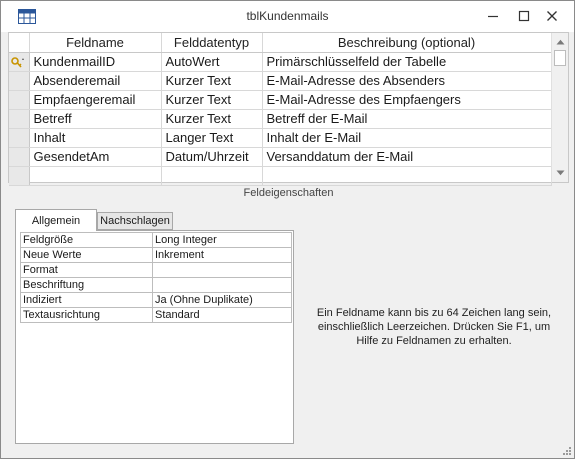  I want to click on property-row: Neue Werte Inkrement, so click(156, 255).